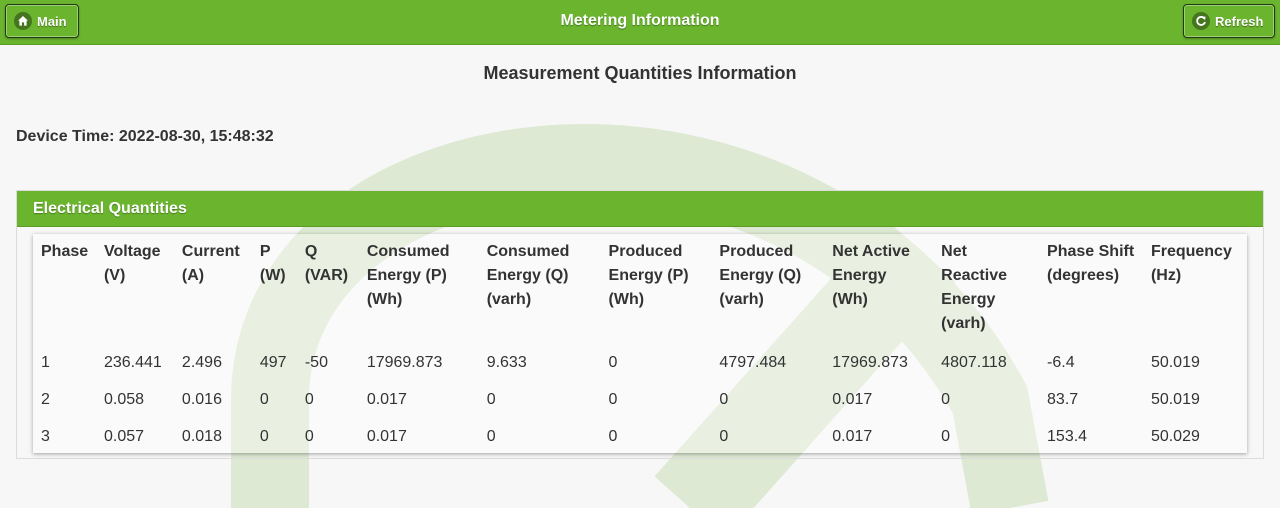  I want to click on table-cell: 3, so click(45, 436).